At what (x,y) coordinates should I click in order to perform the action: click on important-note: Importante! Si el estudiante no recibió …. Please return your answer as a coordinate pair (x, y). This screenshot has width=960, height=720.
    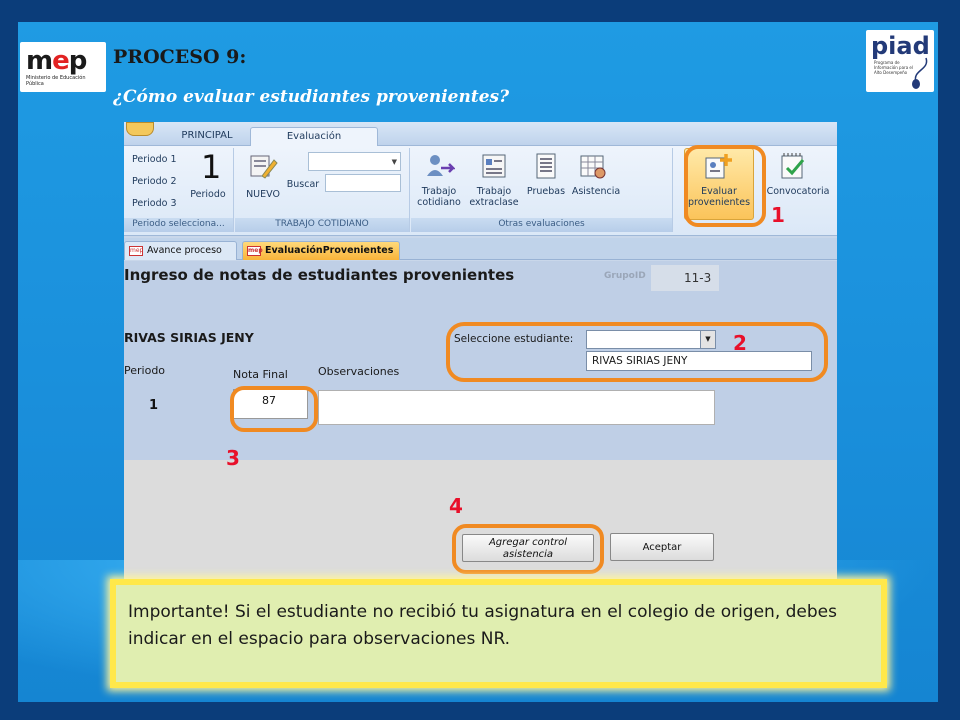
    Looking at the image, I should click on (498, 633).